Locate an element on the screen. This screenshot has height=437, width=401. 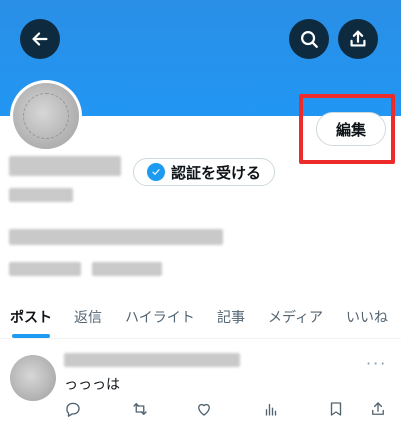
views-icon is located at coordinates (271, 409).